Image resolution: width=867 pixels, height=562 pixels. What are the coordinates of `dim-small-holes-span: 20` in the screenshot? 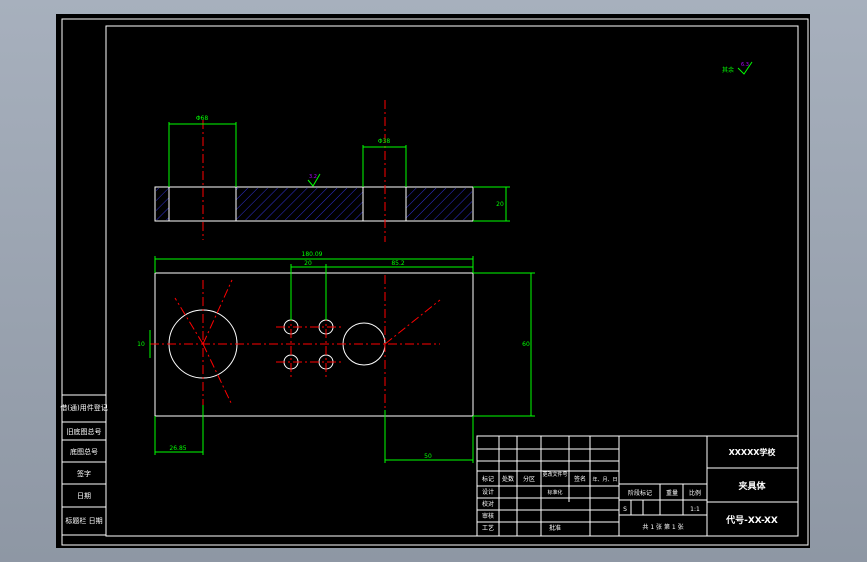 It's located at (308, 263).